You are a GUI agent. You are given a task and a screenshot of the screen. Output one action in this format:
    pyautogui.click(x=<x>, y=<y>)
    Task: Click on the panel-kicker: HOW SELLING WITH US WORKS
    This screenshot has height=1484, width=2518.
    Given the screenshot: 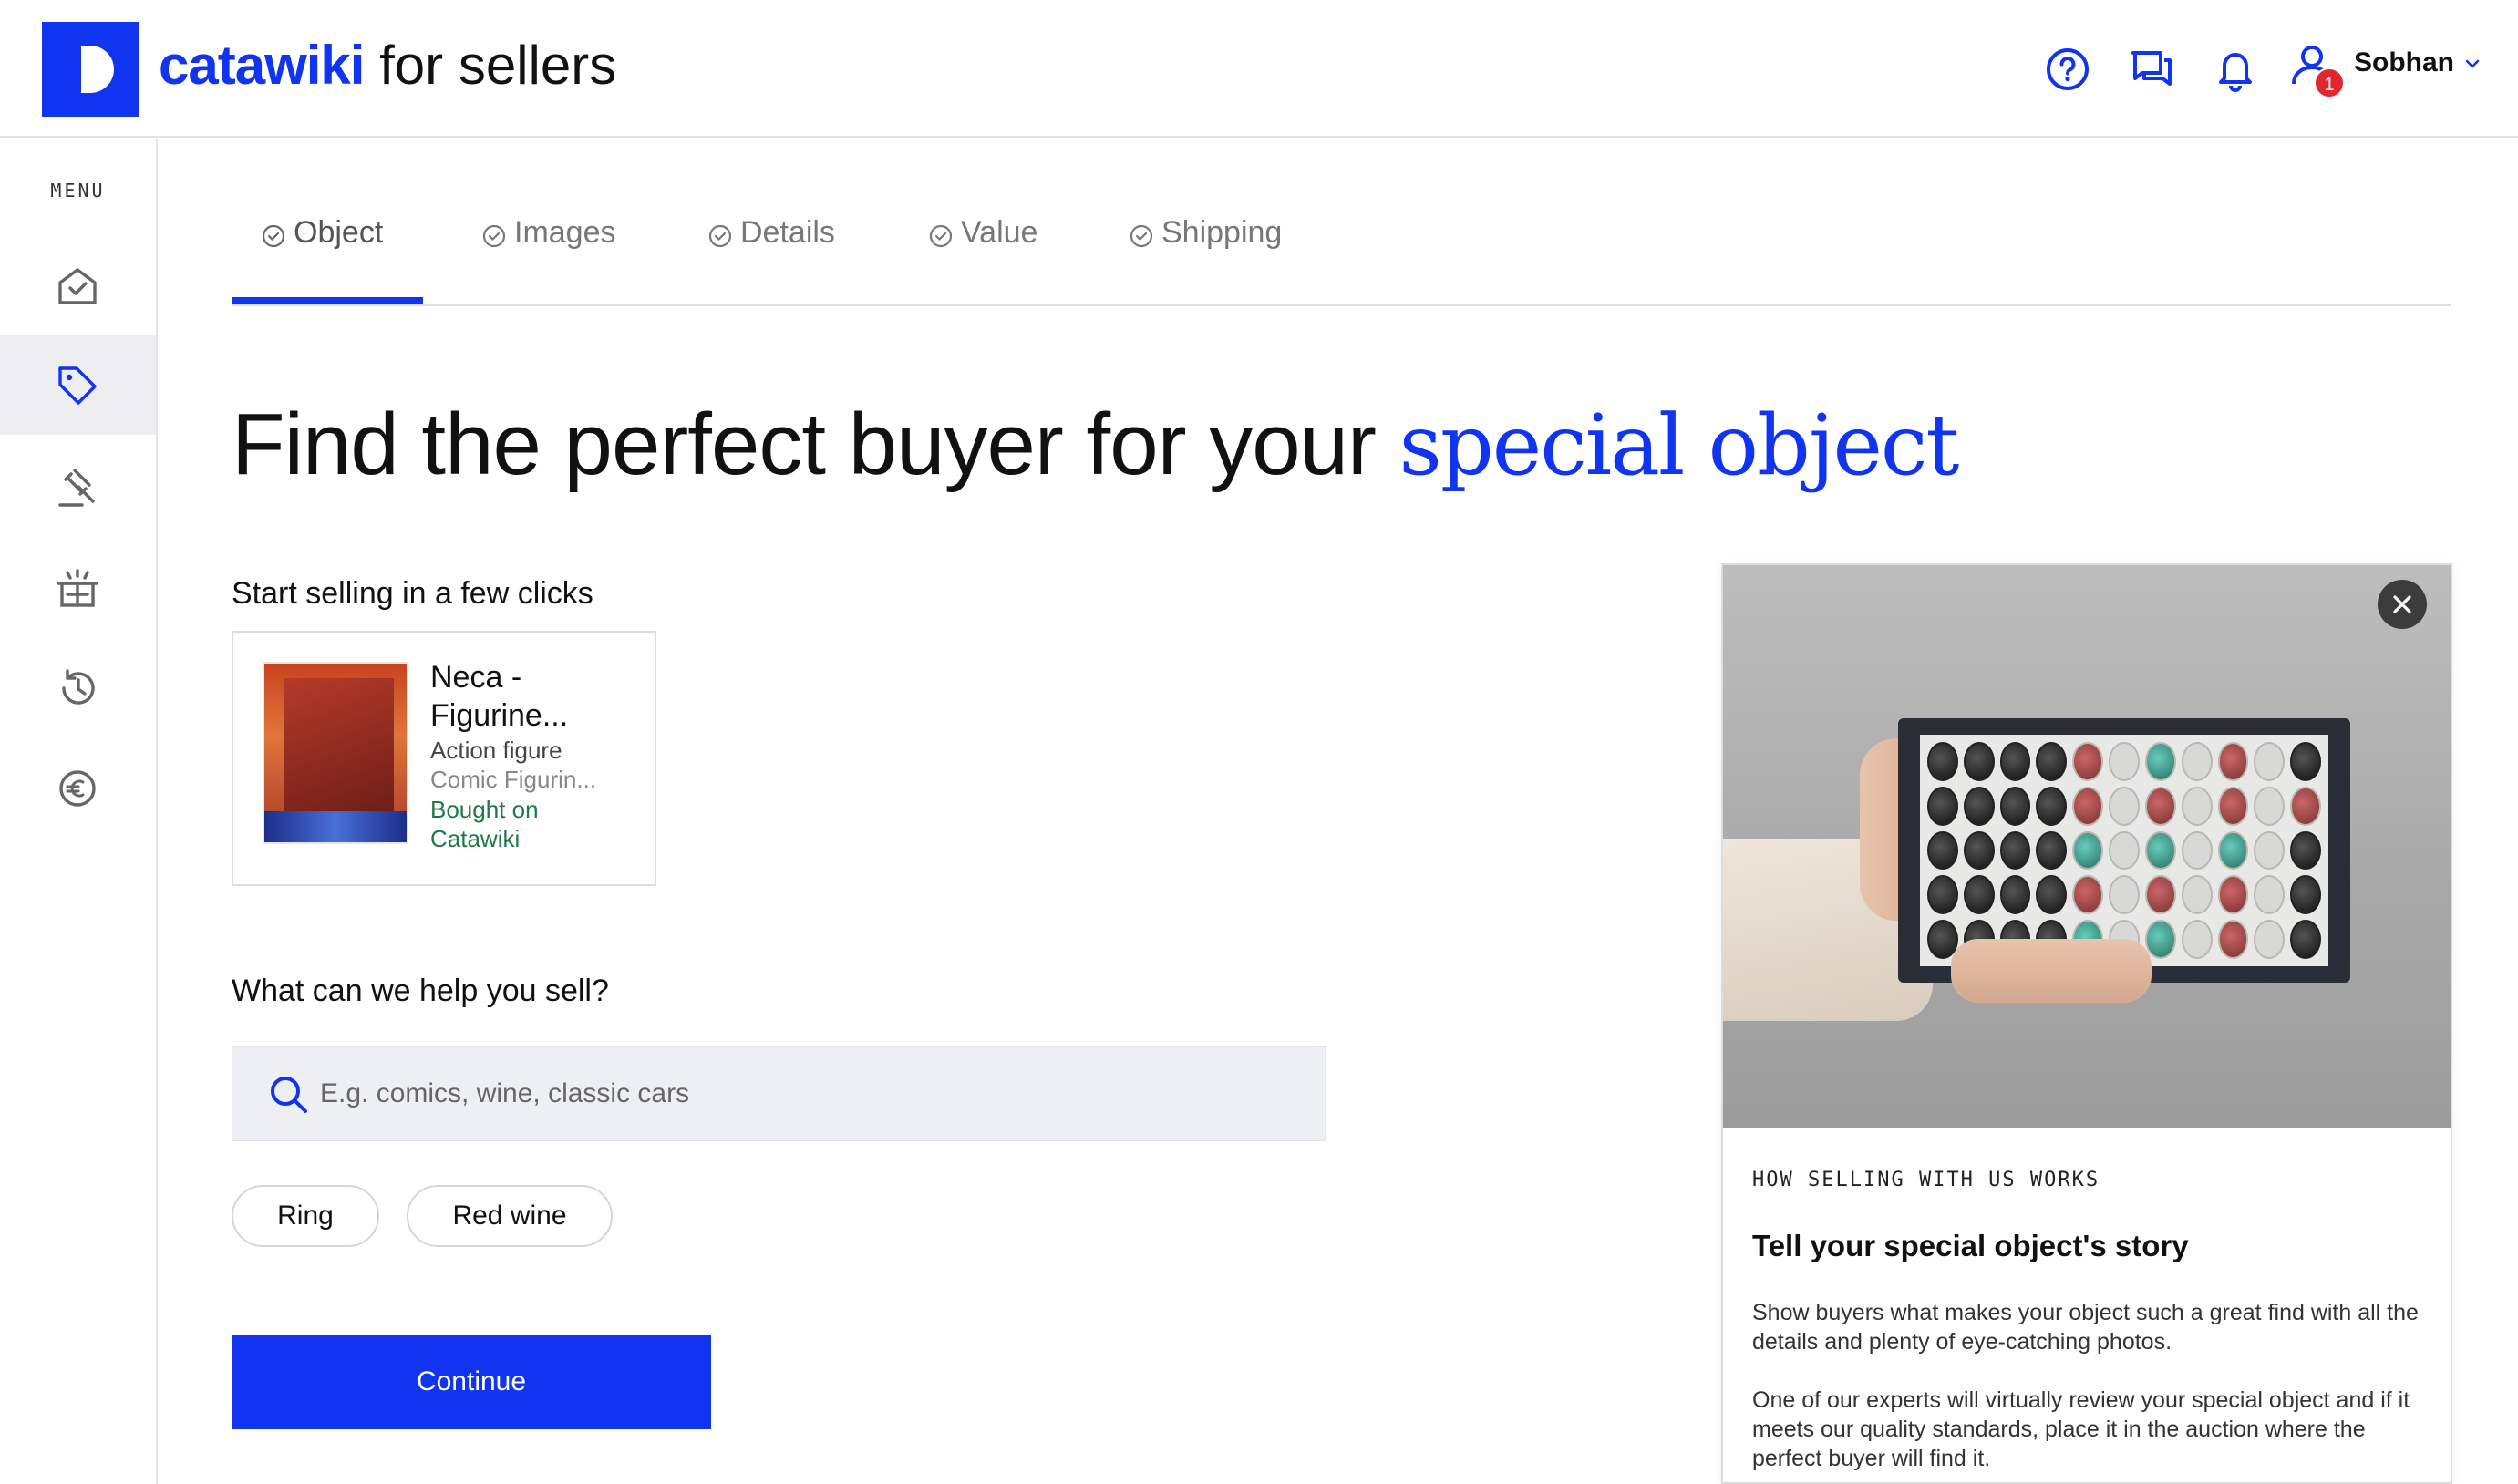 What is the action you would take?
    pyautogui.click(x=1926, y=1180)
    